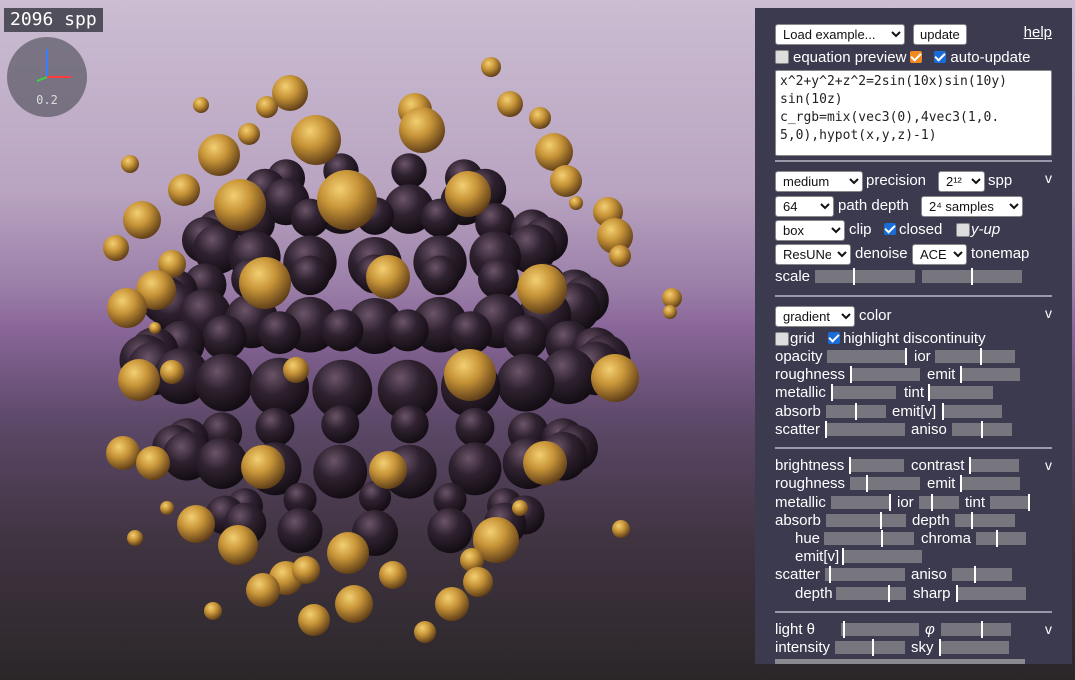 This screenshot has width=1075, height=680. Describe the element at coordinates (885, 374) in the screenshot. I see `roughness-slider` at that location.